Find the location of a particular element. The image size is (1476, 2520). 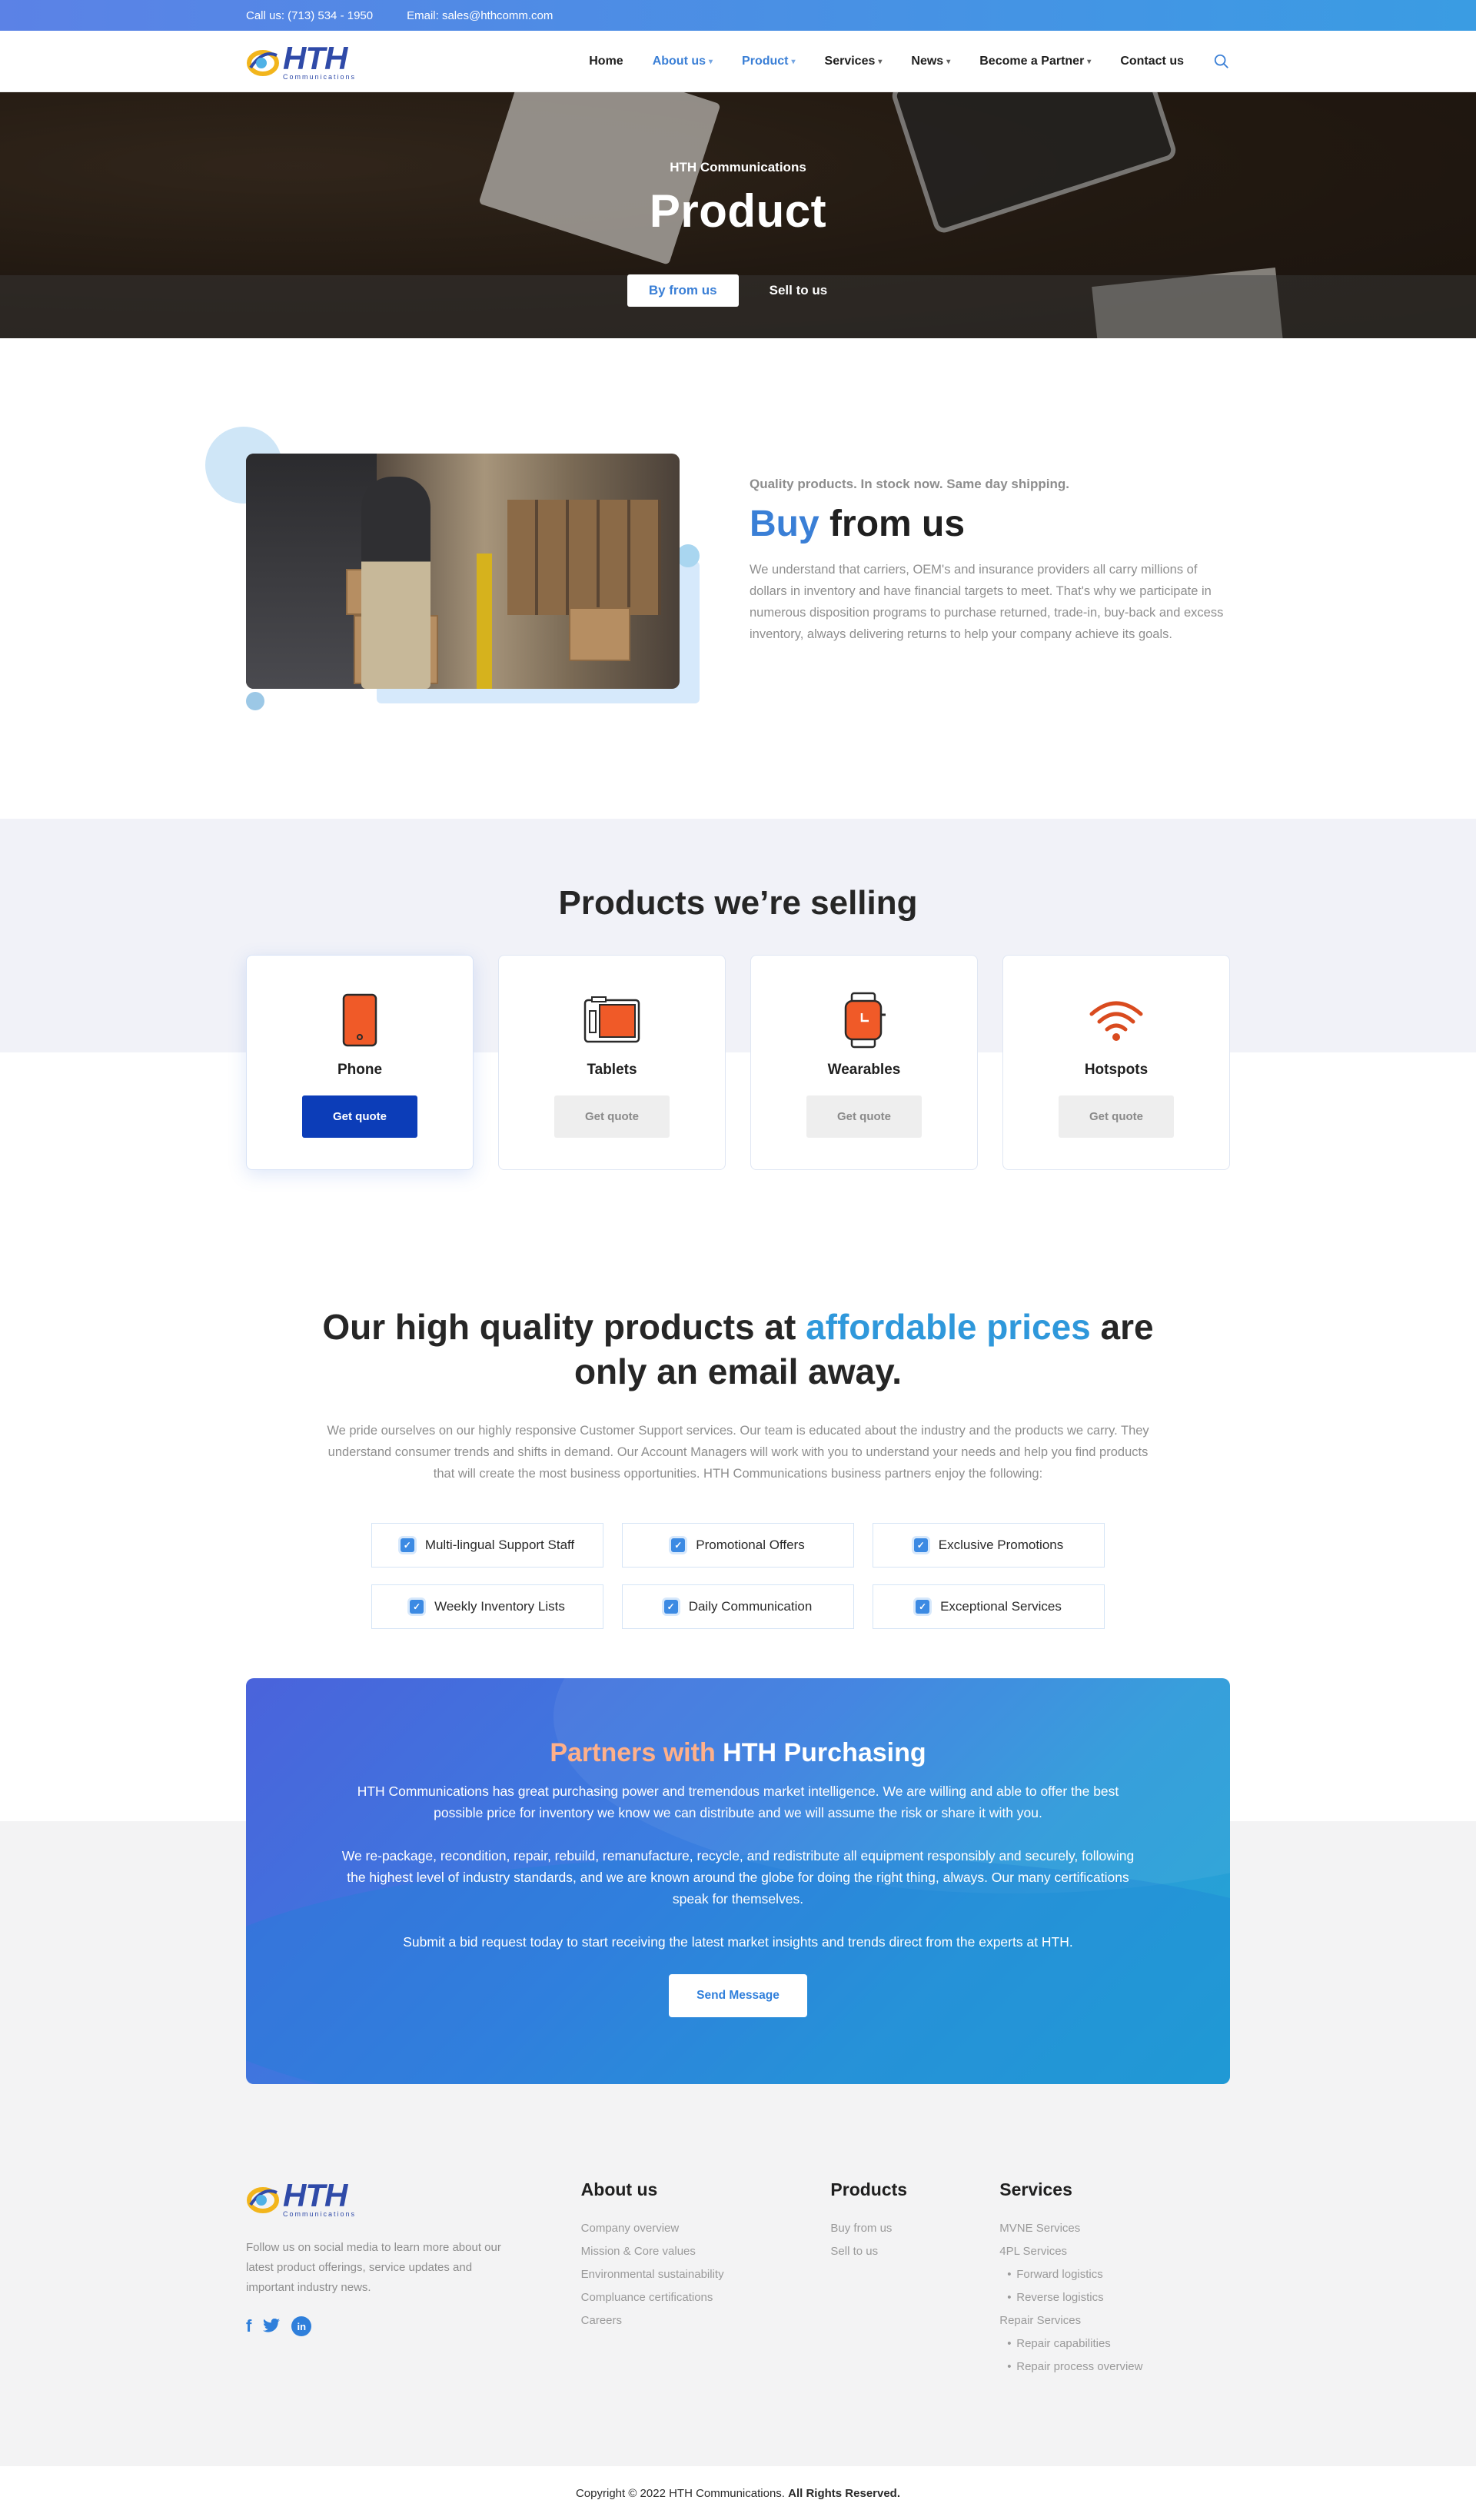

footer-link: MVNE Services is located at coordinates (1114, 2228).